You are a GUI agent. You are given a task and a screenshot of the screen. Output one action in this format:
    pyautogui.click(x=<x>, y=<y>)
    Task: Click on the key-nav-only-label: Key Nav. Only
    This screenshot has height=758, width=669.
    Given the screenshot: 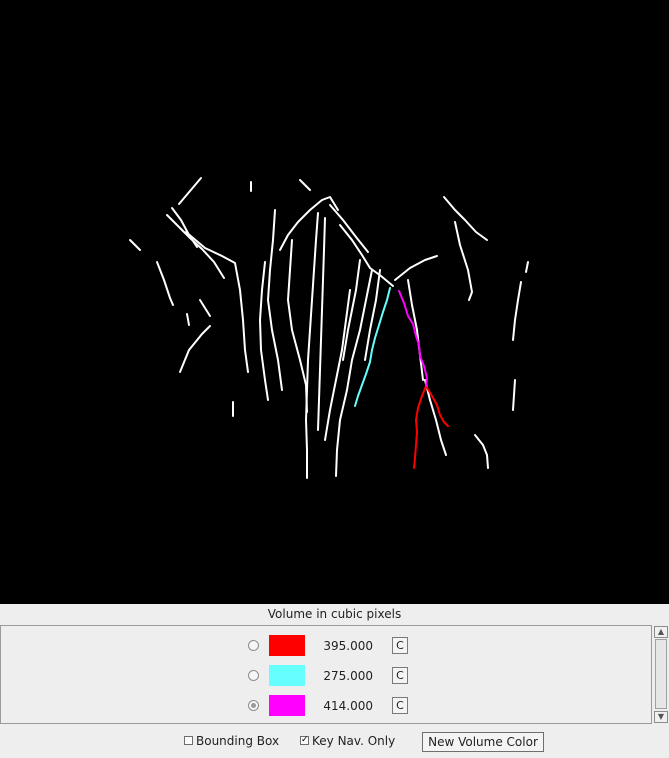 What is the action you would take?
    pyautogui.click(x=354, y=741)
    